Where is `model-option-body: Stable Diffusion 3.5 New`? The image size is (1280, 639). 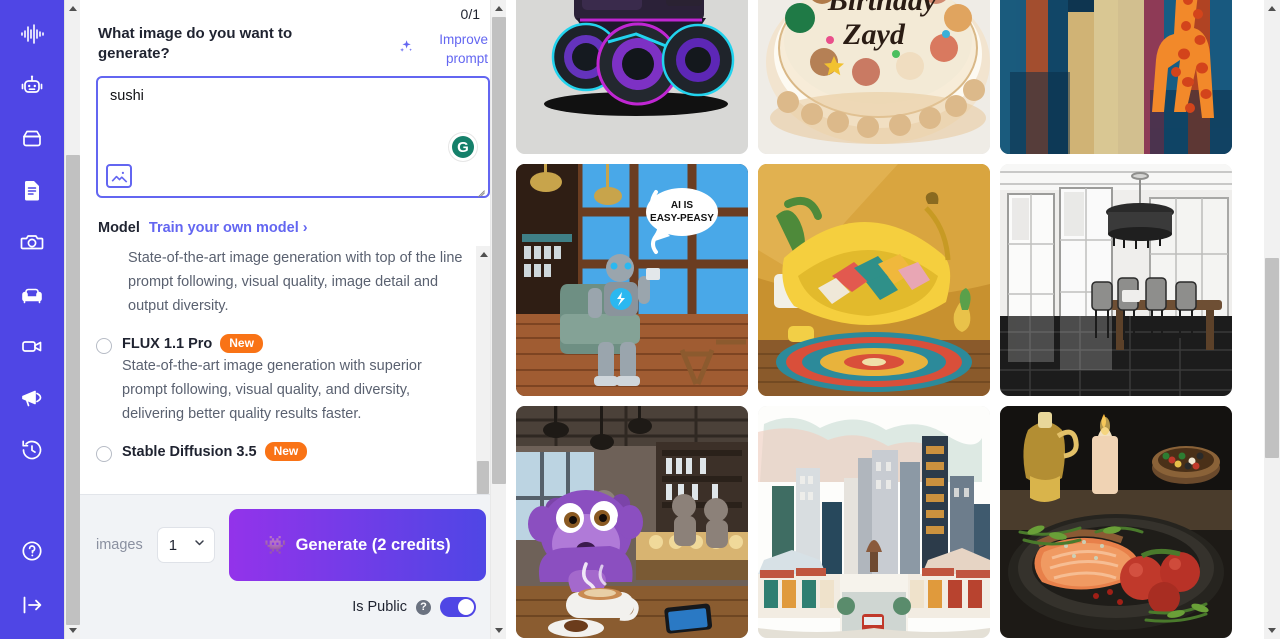 model-option-body: Stable Diffusion 3.5 New is located at coordinates (295, 451).